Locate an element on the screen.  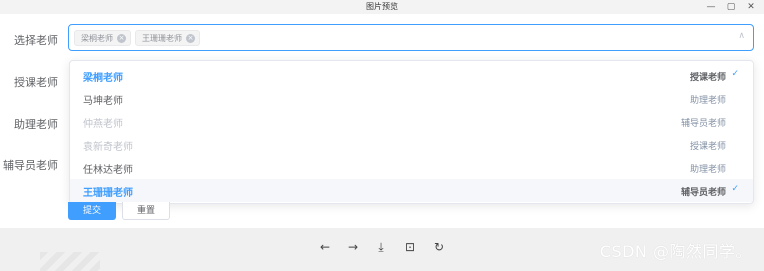
submit-button: 提交 is located at coordinates (92, 211).